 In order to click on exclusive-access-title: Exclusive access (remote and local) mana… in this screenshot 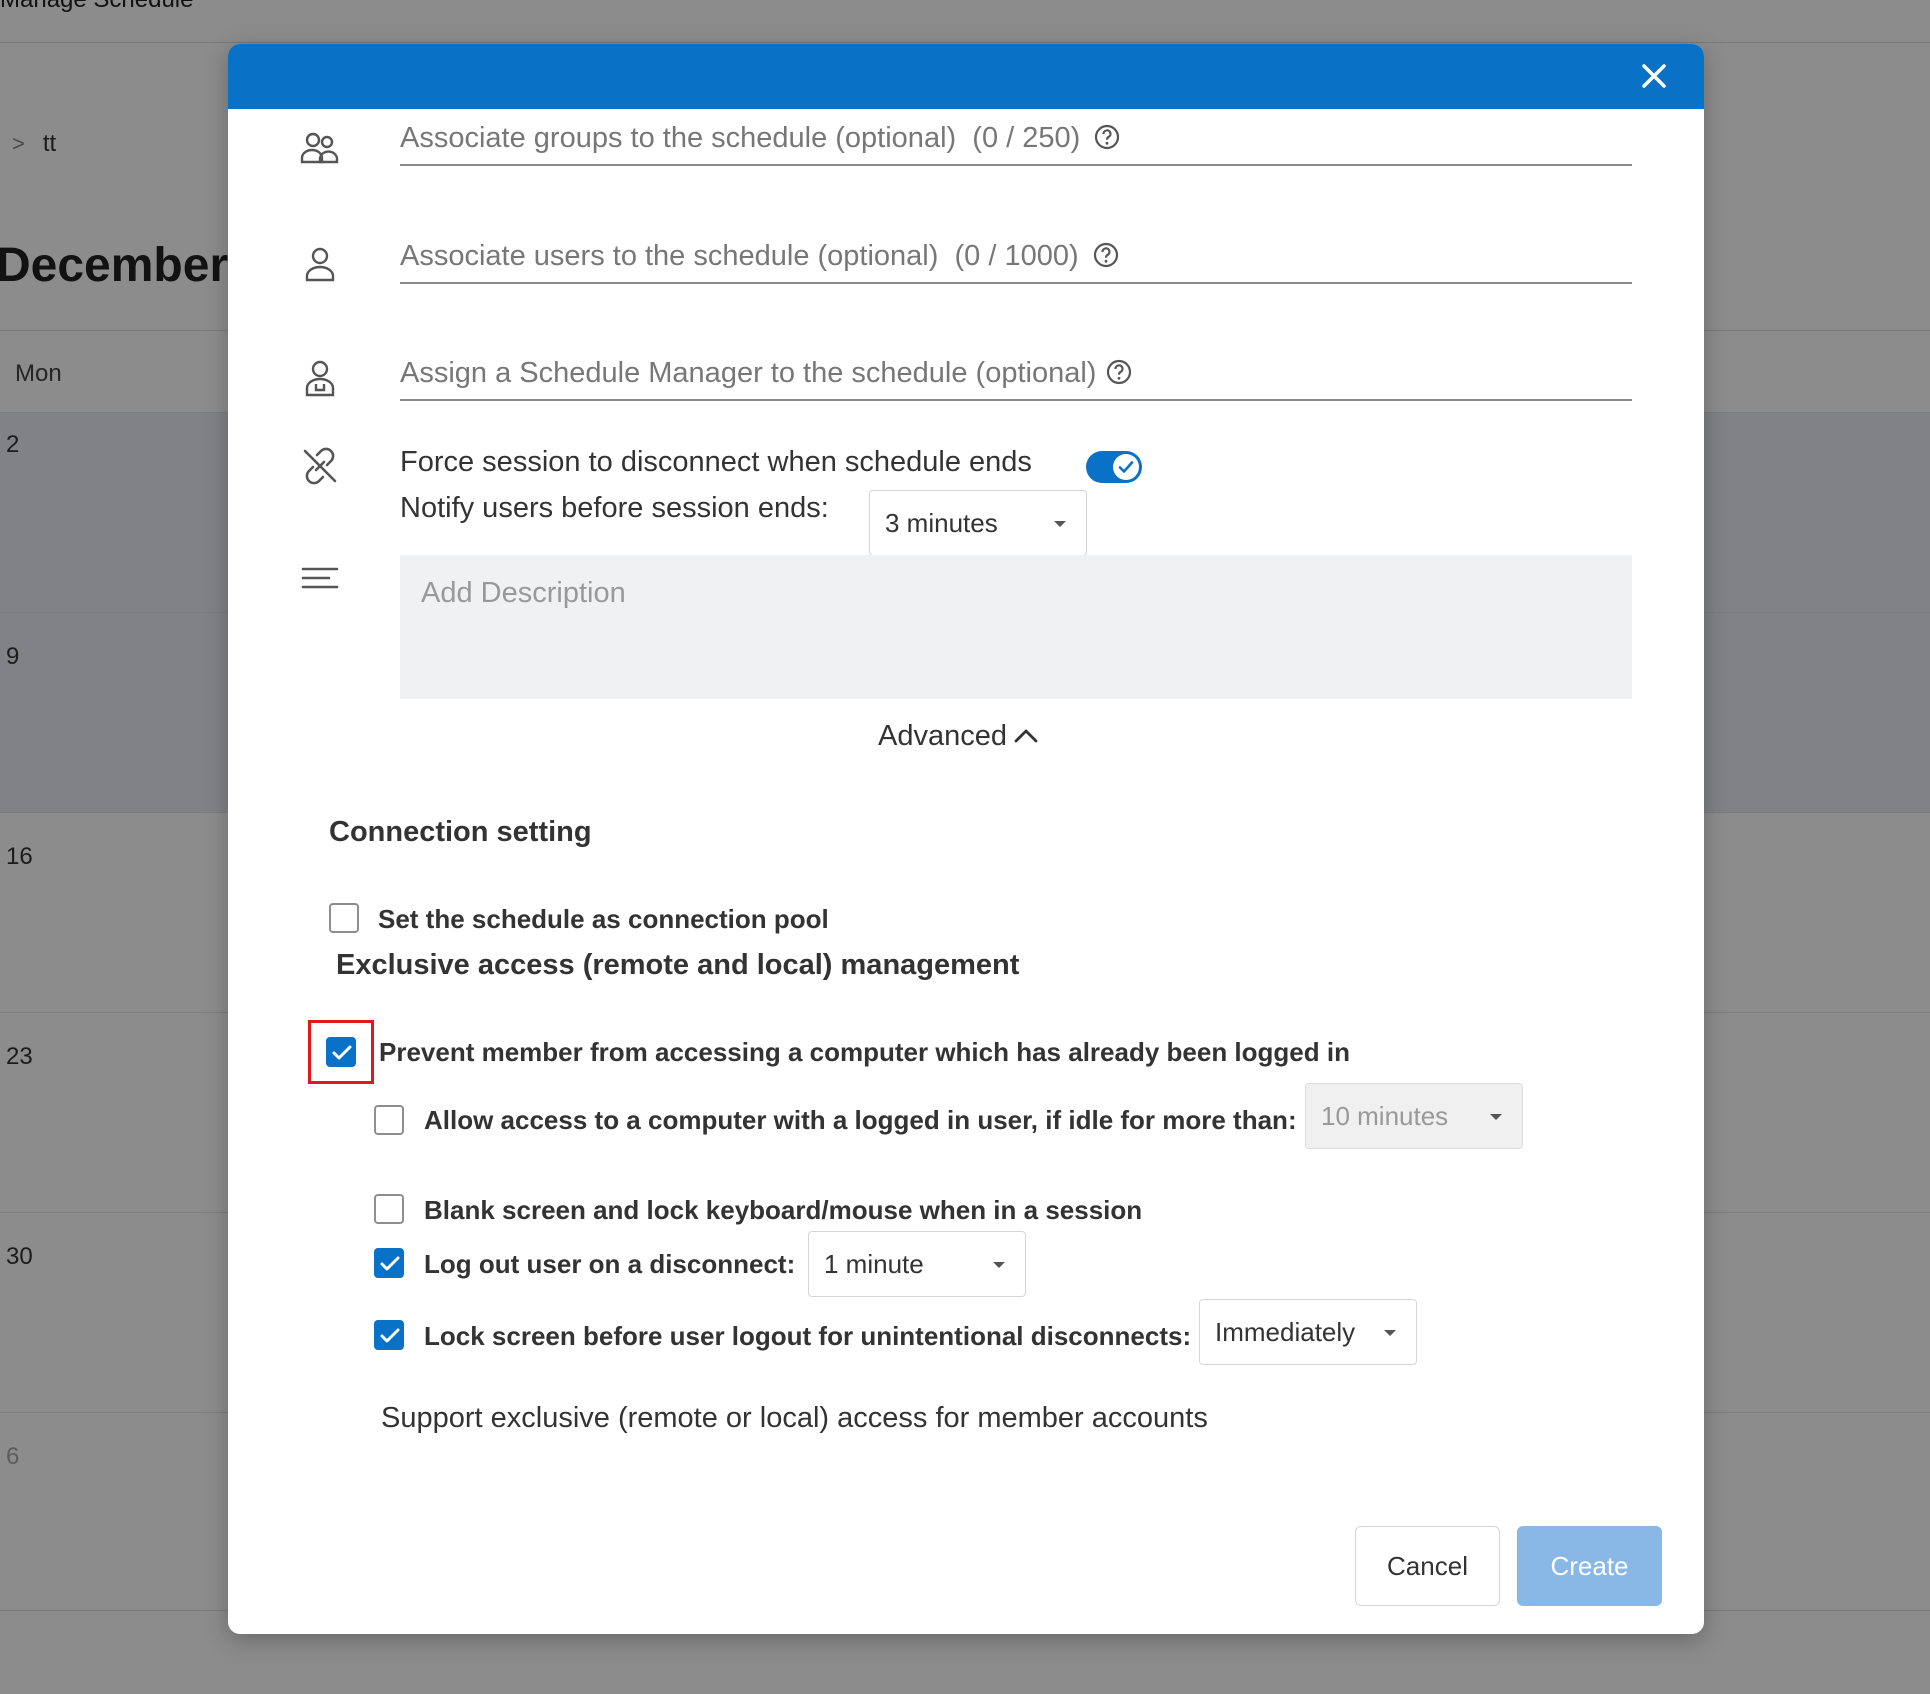, I will do `click(678, 965)`.